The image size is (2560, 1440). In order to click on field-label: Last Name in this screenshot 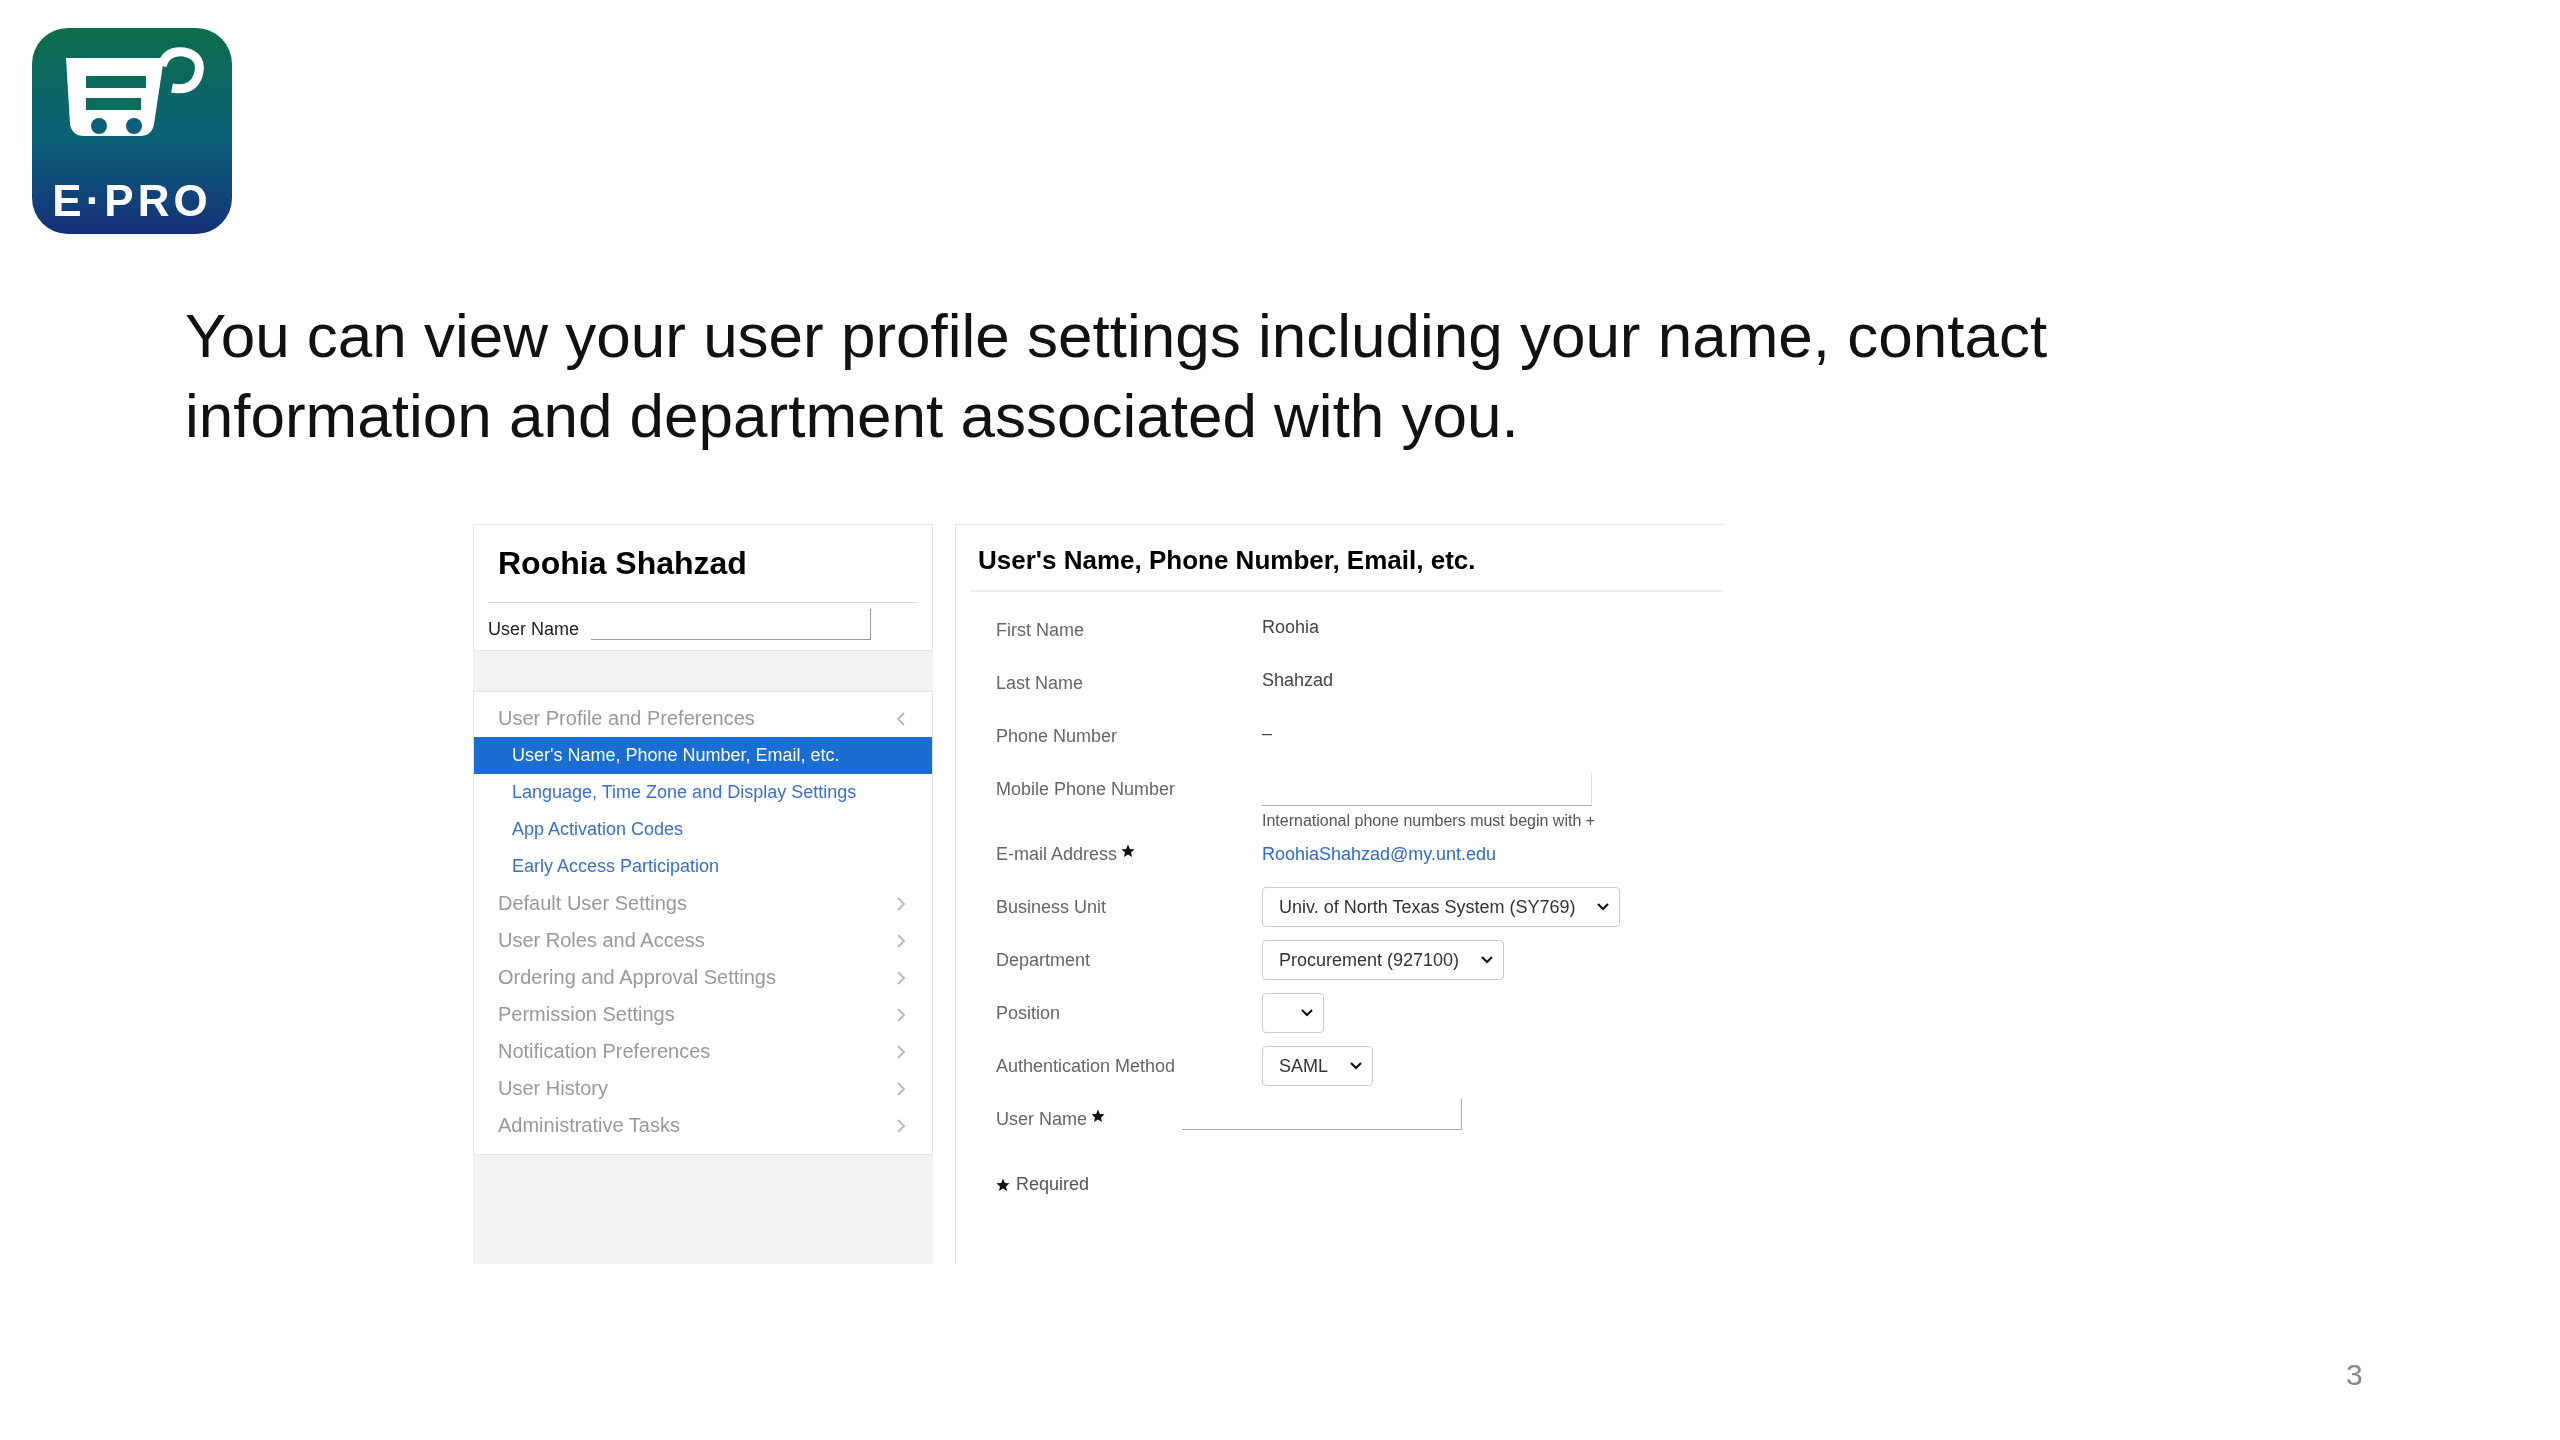, I will do `click(1040, 683)`.